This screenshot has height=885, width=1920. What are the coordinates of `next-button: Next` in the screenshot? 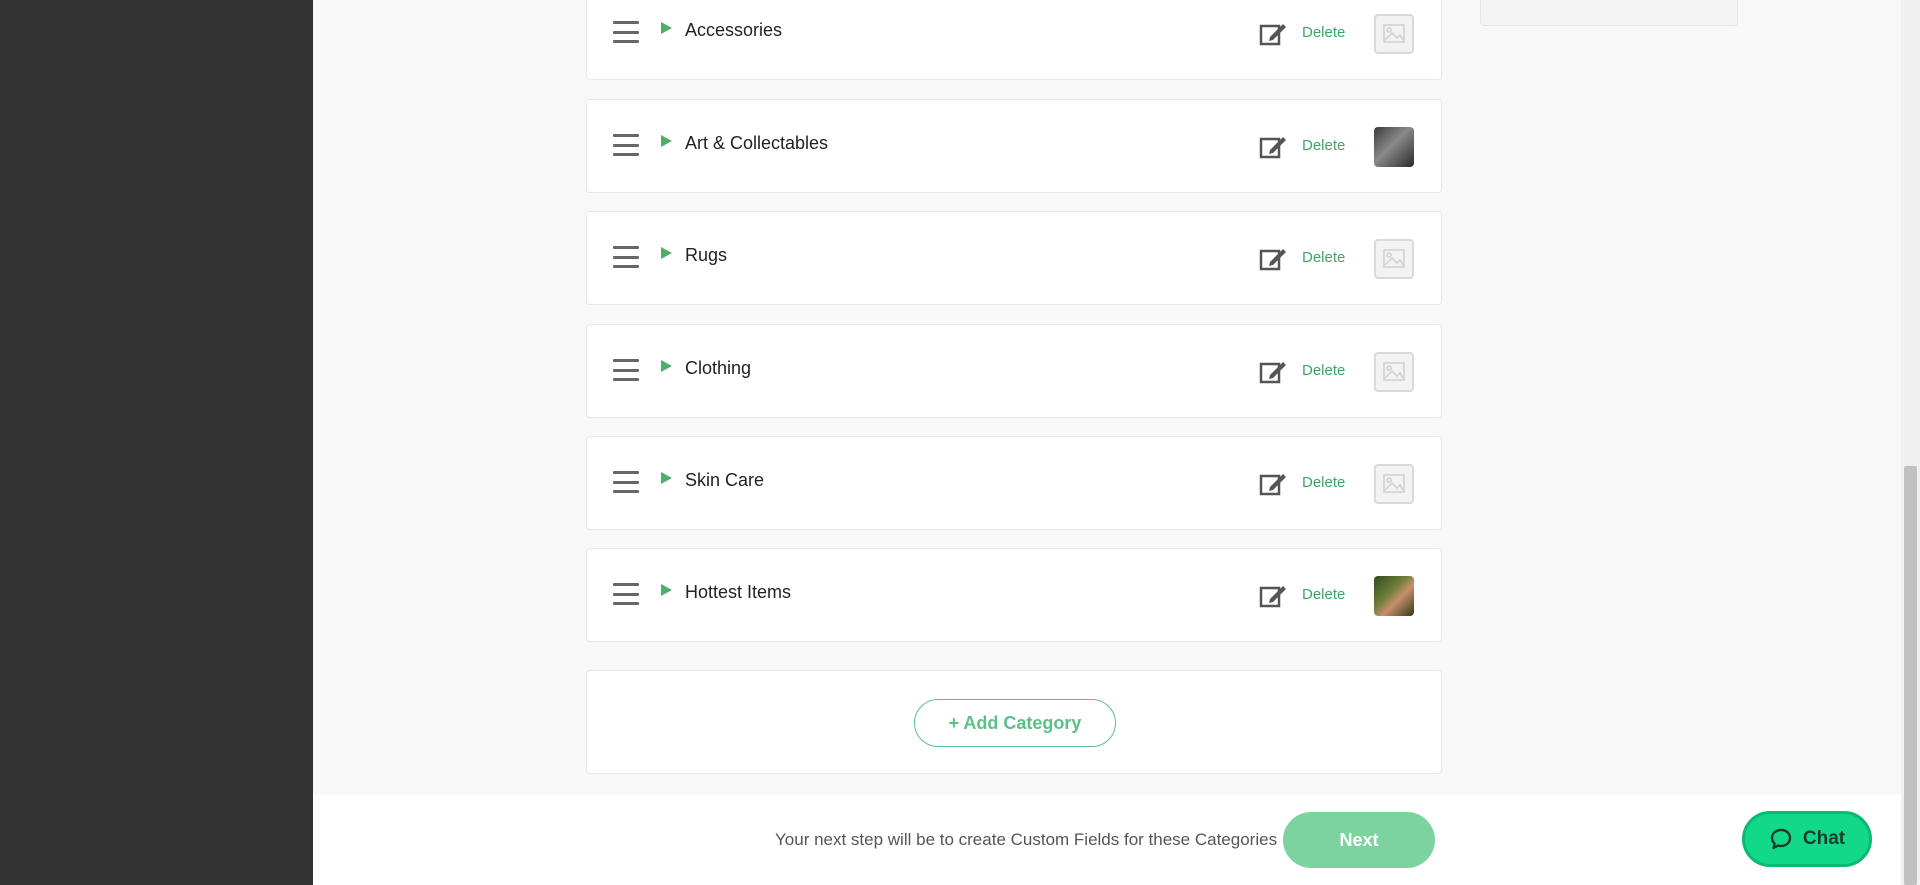 It's located at (1359, 840).